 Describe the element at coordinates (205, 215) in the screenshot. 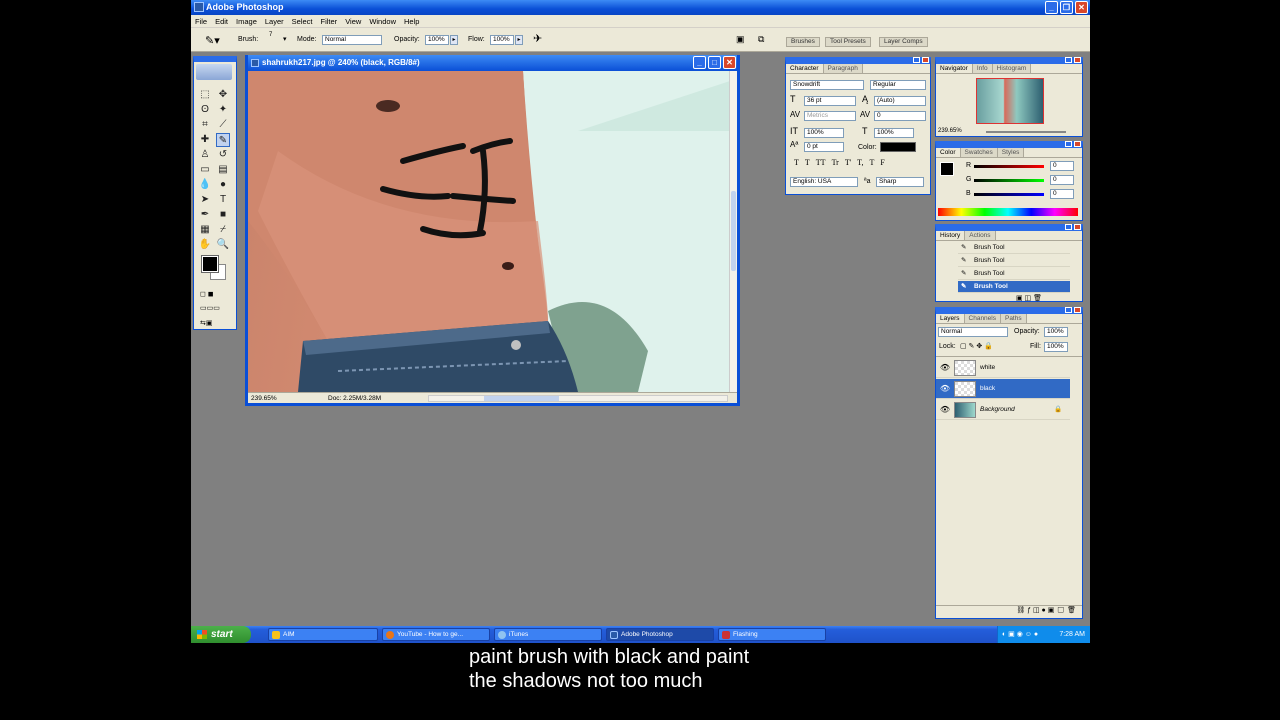

I see `pen-tool-icon: ✒` at that location.